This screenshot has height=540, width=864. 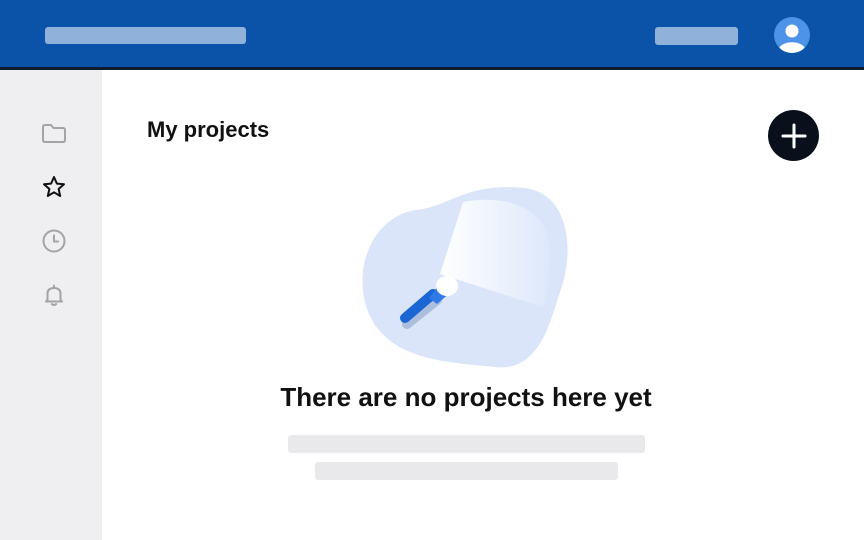 I want to click on app-title-placeholder, so click(x=145, y=35).